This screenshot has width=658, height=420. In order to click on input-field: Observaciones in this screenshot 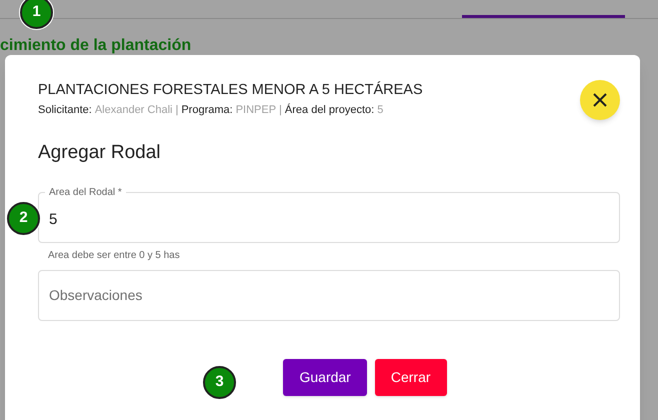, I will do `click(329, 295)`.